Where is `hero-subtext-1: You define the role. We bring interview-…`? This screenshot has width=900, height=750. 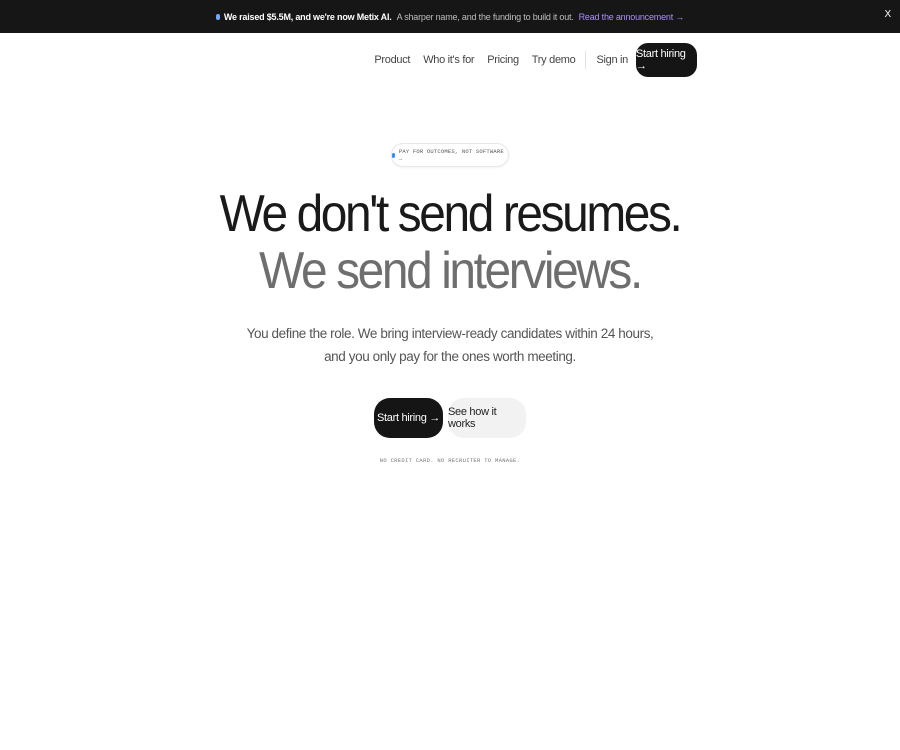 hero-subtext-1: You define the role. We bring interview-… is located at coordinates (450, 333).